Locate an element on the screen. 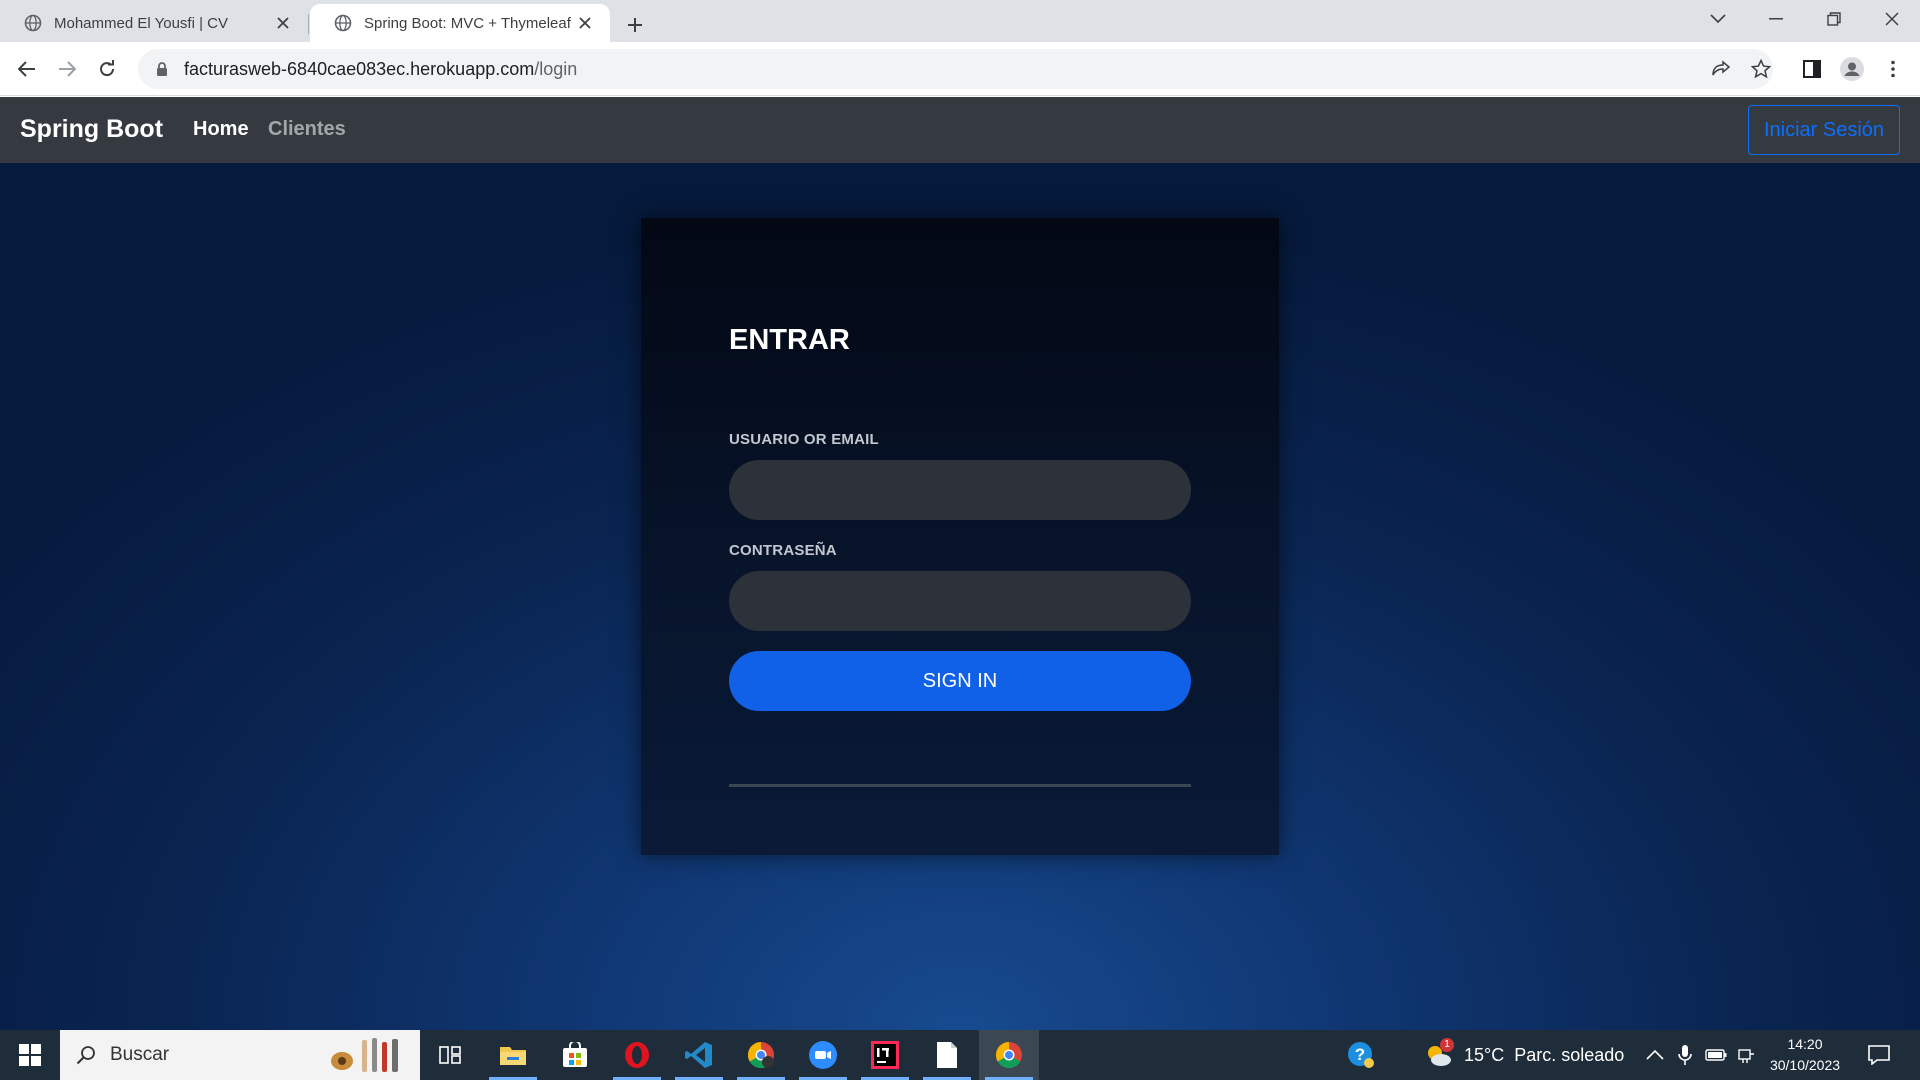 This screenshot has width=1920, height=1080. task-view-icon is located at coordinates (450, 1055).